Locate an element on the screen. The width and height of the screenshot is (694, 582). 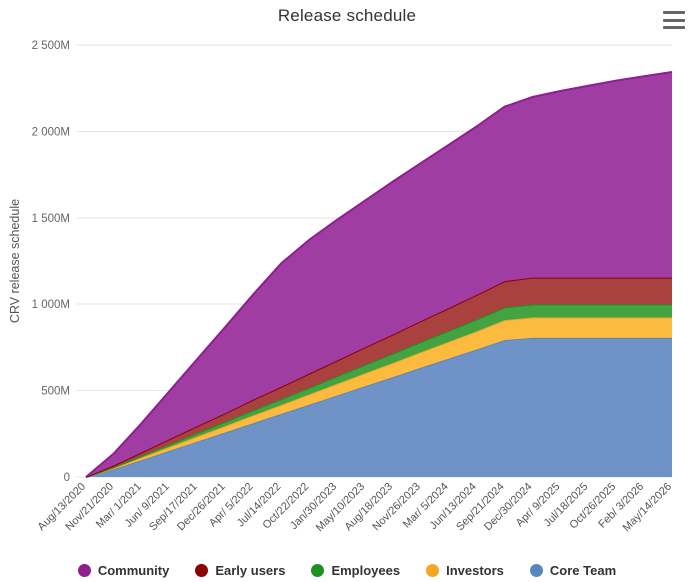
legend-item-label: Early users is located at coordinates (250, 570).